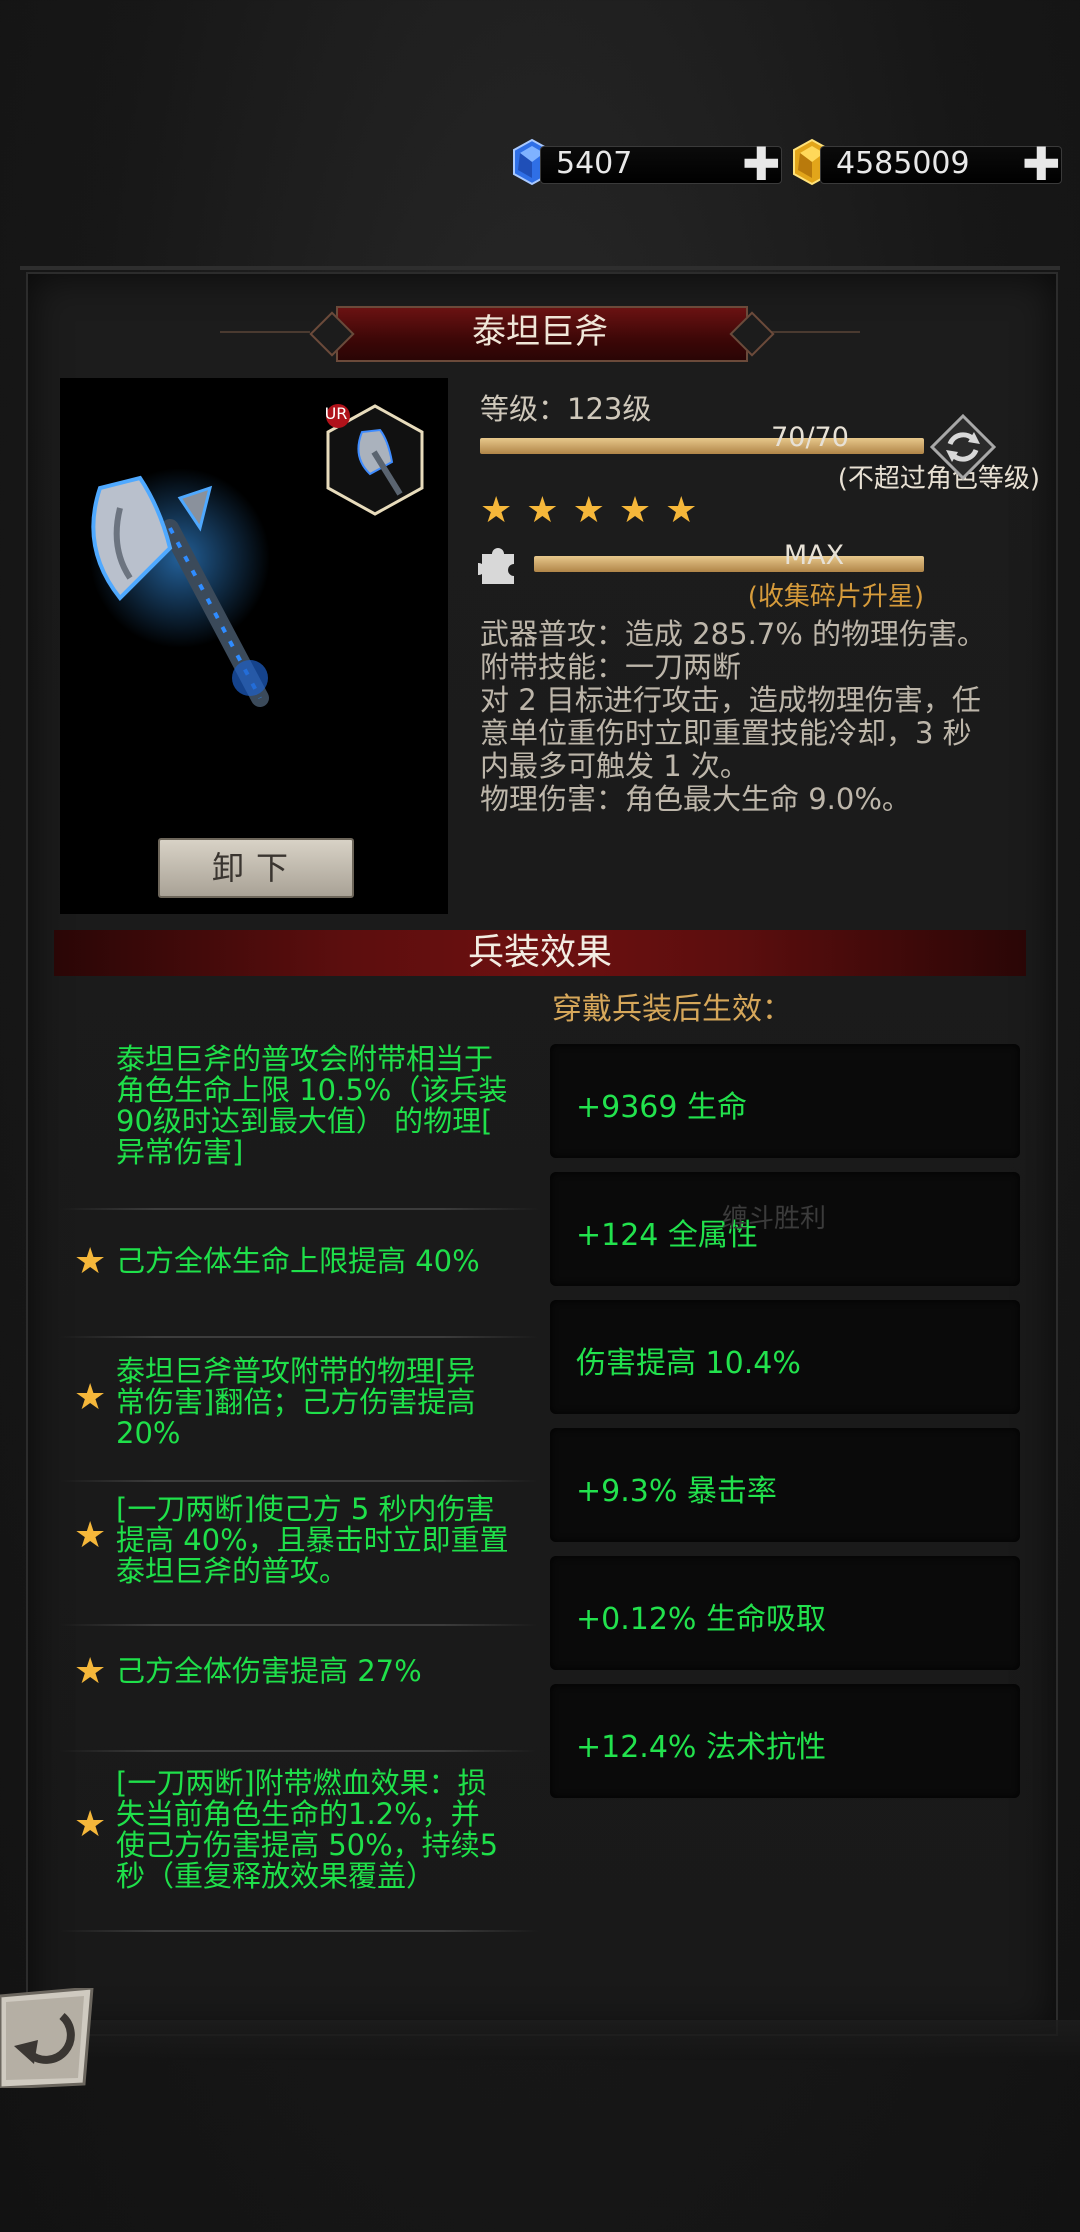 This screenshot has width=1080, height=2232. I want to click on stat-bonus-card: +12.4% 法术抗性, so click(785, 1741).